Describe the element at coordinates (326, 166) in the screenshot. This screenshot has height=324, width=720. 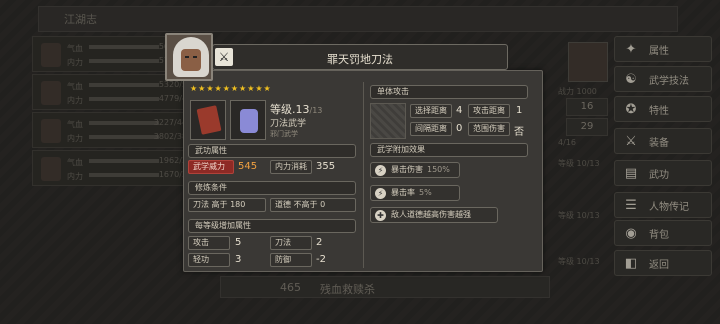
I see `cost-value: 355` at that location.